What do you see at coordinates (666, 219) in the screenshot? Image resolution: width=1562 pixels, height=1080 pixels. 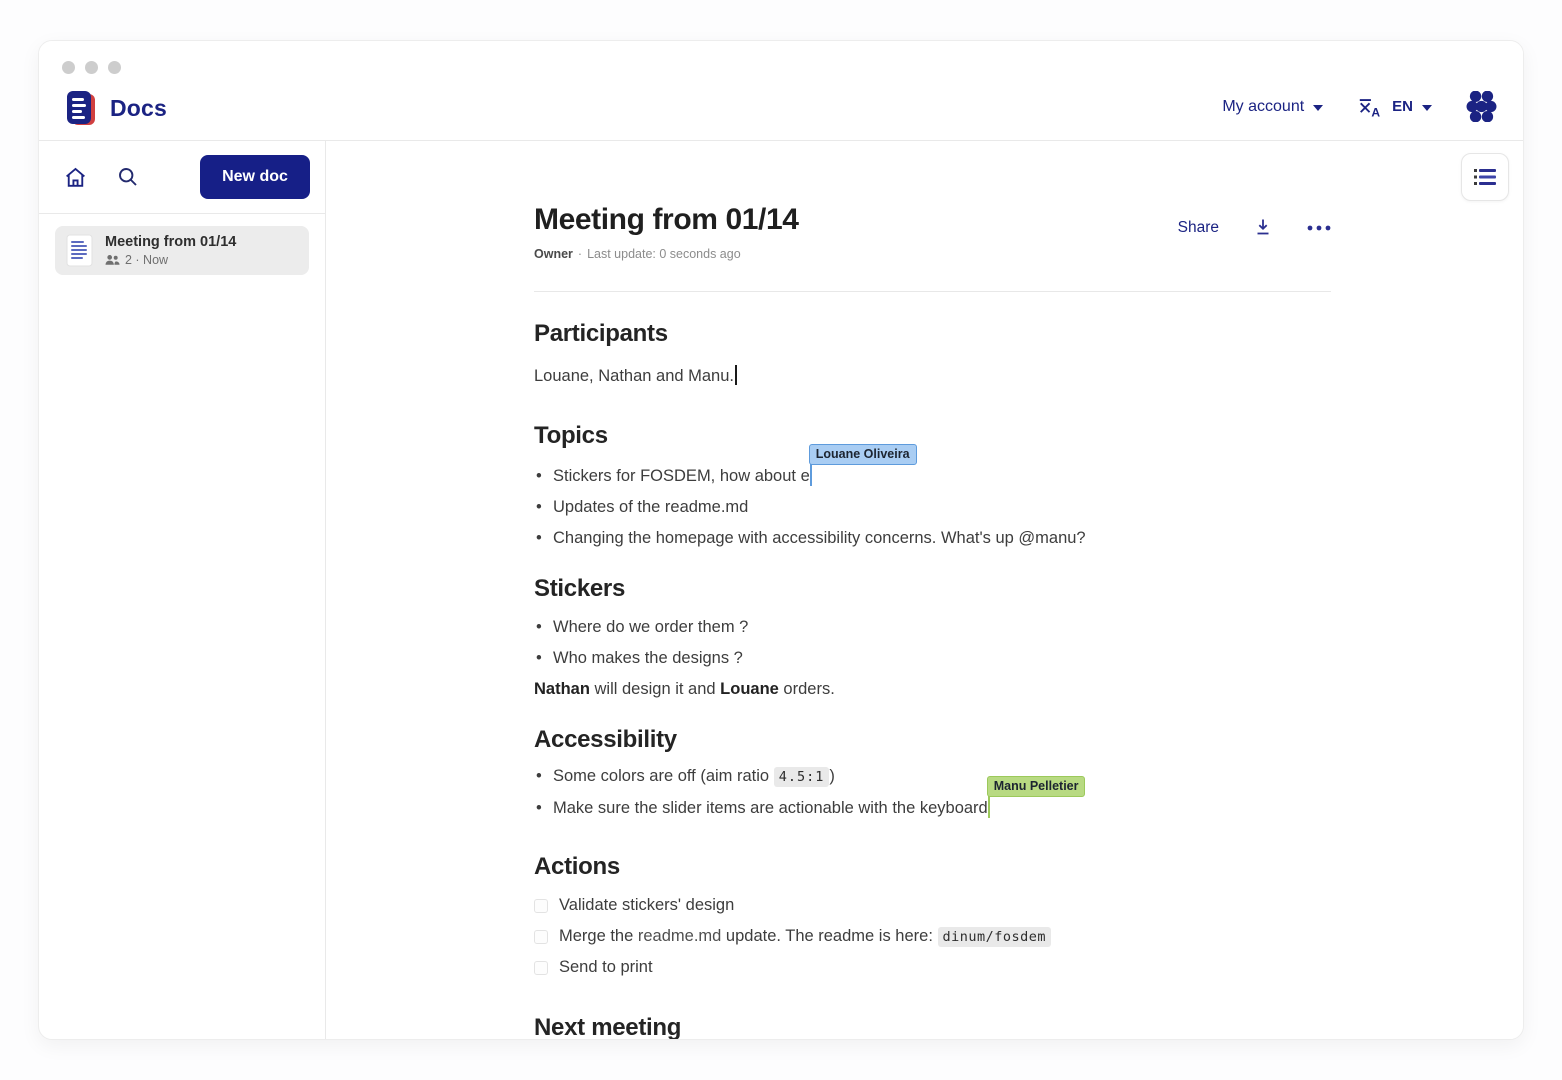 I see `doc-title: Meeting from 01/14` at bounding box center [666, 219].